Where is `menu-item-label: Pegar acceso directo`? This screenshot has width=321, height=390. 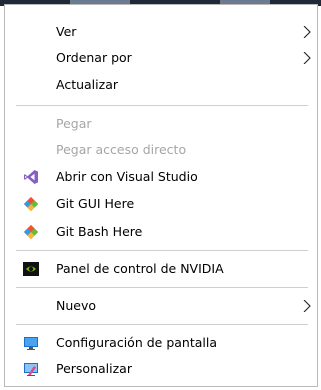 menu-item-label: Pegar acceso directo is located at coordinates (121, 149).